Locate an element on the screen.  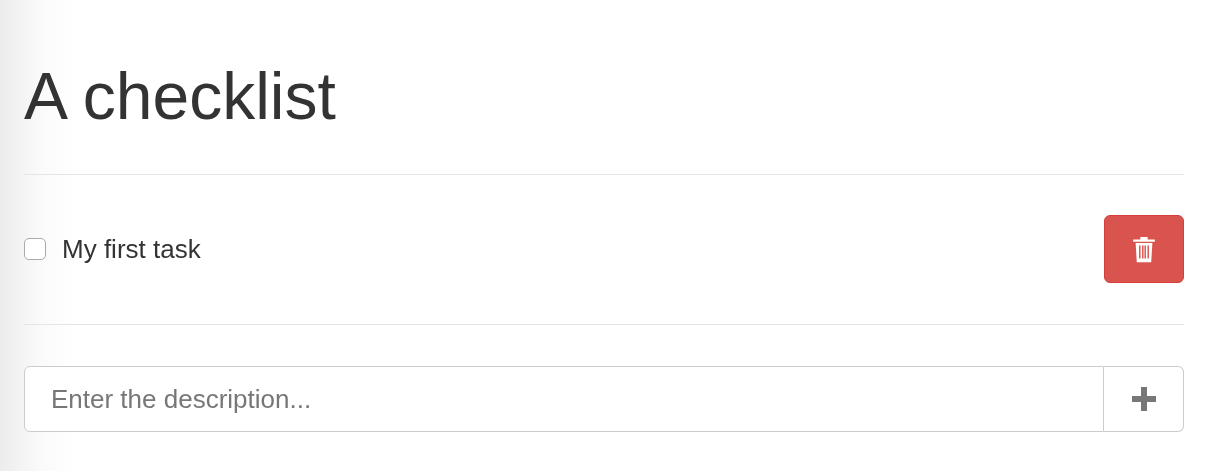
trash-icon is located at coordinates (1144, 249).